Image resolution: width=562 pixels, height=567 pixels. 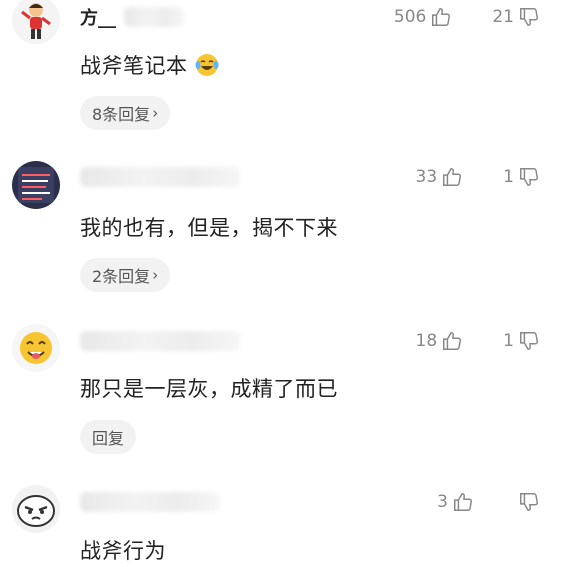 I want to click on replies-button: 8条回复 ›, so click(x=125, y=113).